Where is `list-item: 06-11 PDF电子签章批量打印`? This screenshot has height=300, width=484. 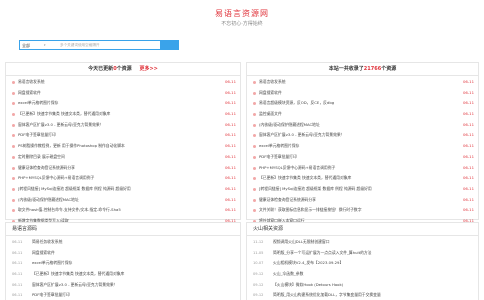 list-item: 06-11 PDF电子签章批量打印 is located at coordinates (123, 295).